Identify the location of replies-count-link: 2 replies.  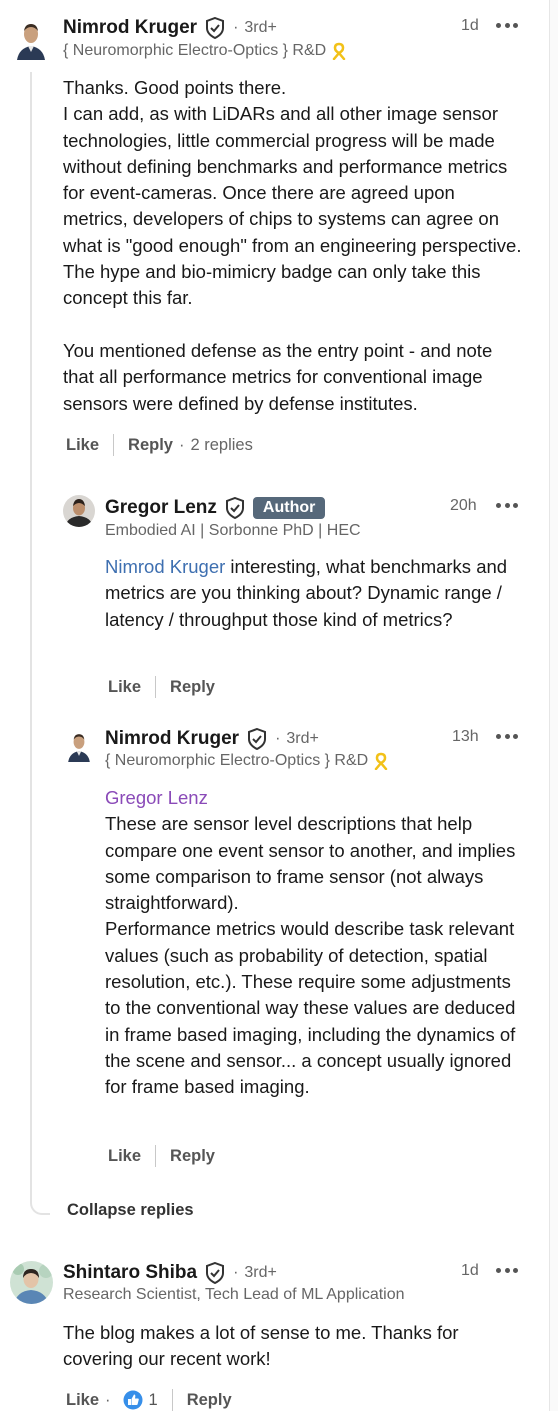
(221, 445).